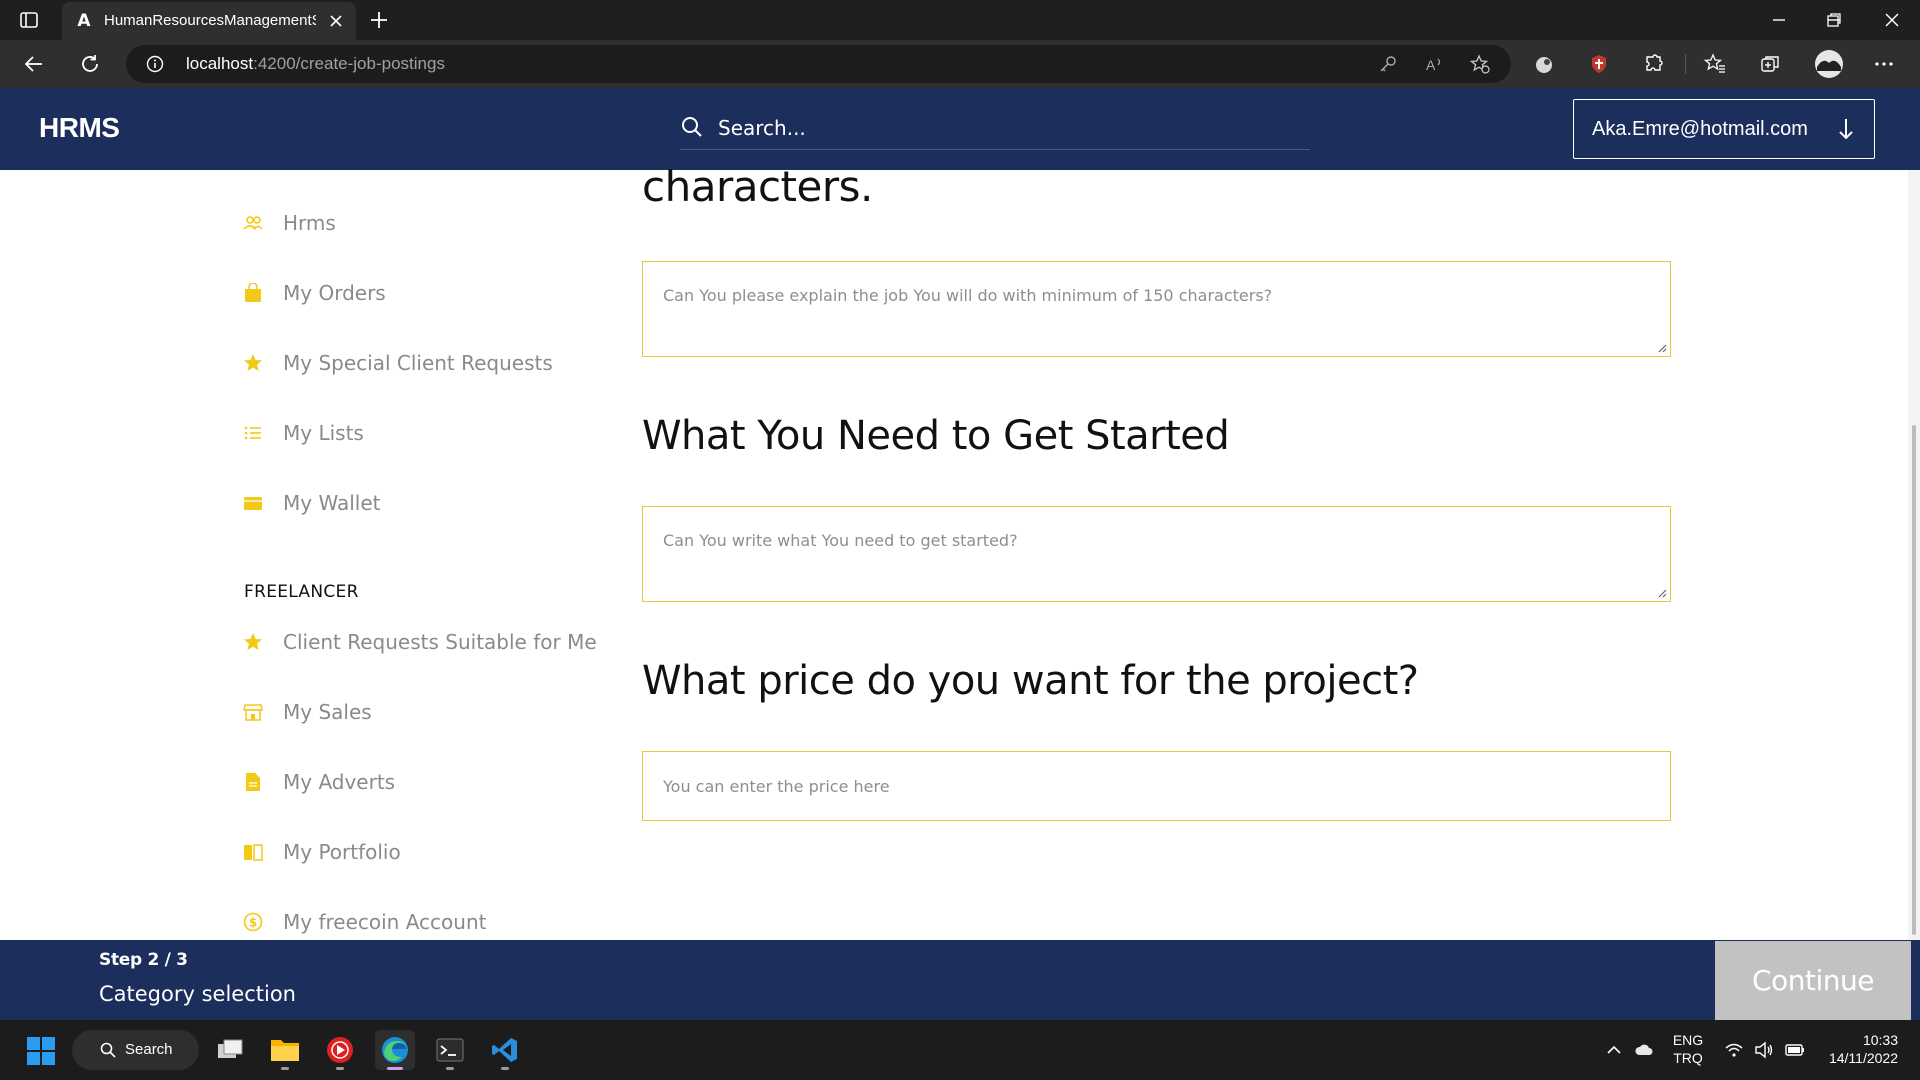  Describe the element at coordinates (253, 922) in the screenshot. I see `coin-icon: $` at that location.